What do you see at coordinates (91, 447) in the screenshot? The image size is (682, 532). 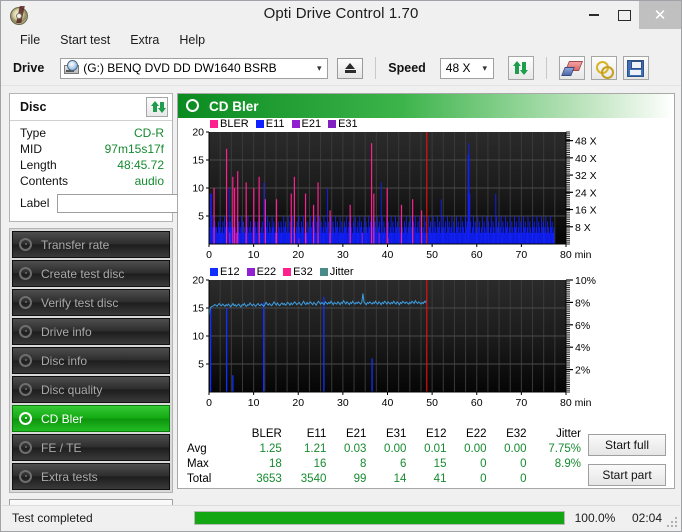 I see `sidebar-item-fe-te: FE / TE` at bounding box center [91, 447].